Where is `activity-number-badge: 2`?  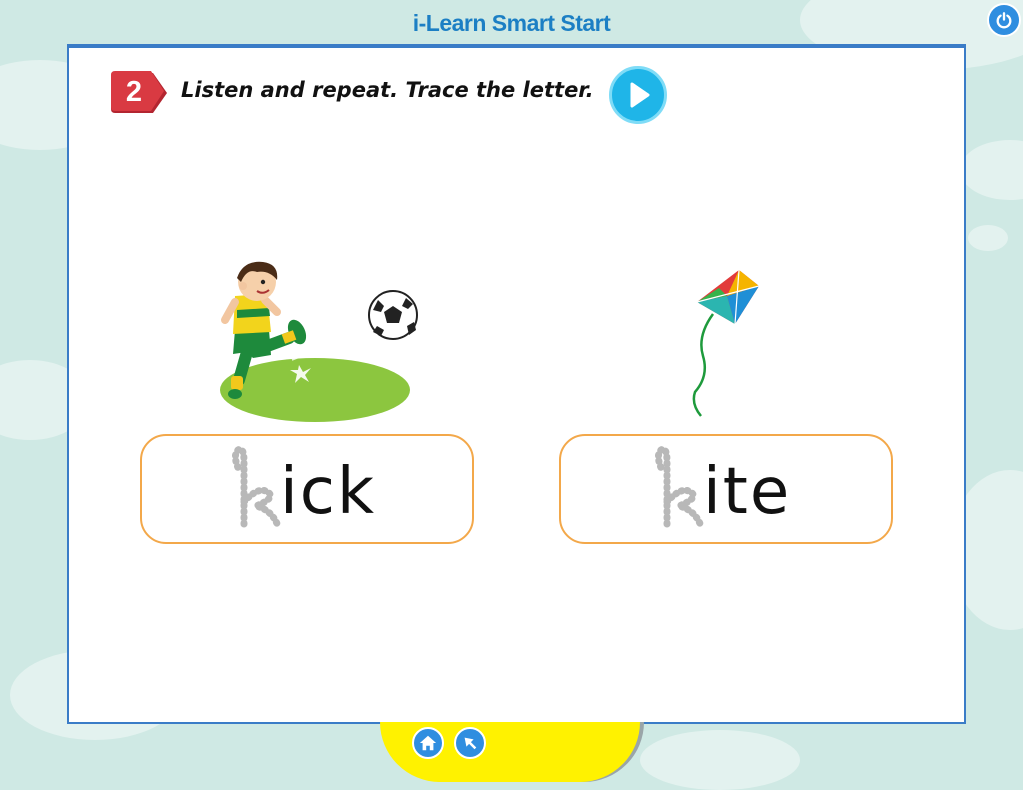 activity-number-badge: 2 is located at coordinates (139, 93).